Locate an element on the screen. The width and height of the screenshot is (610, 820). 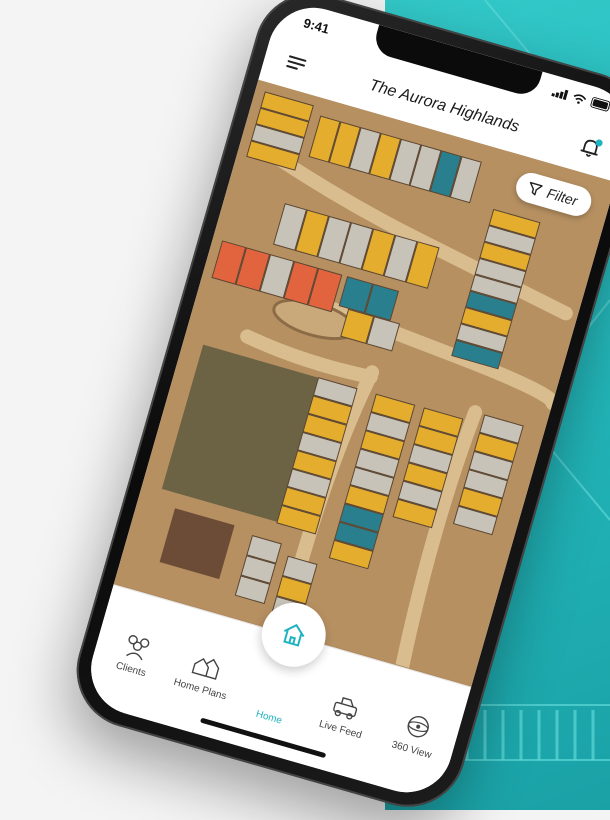
clients-icon is located at coordinates (138, 648).